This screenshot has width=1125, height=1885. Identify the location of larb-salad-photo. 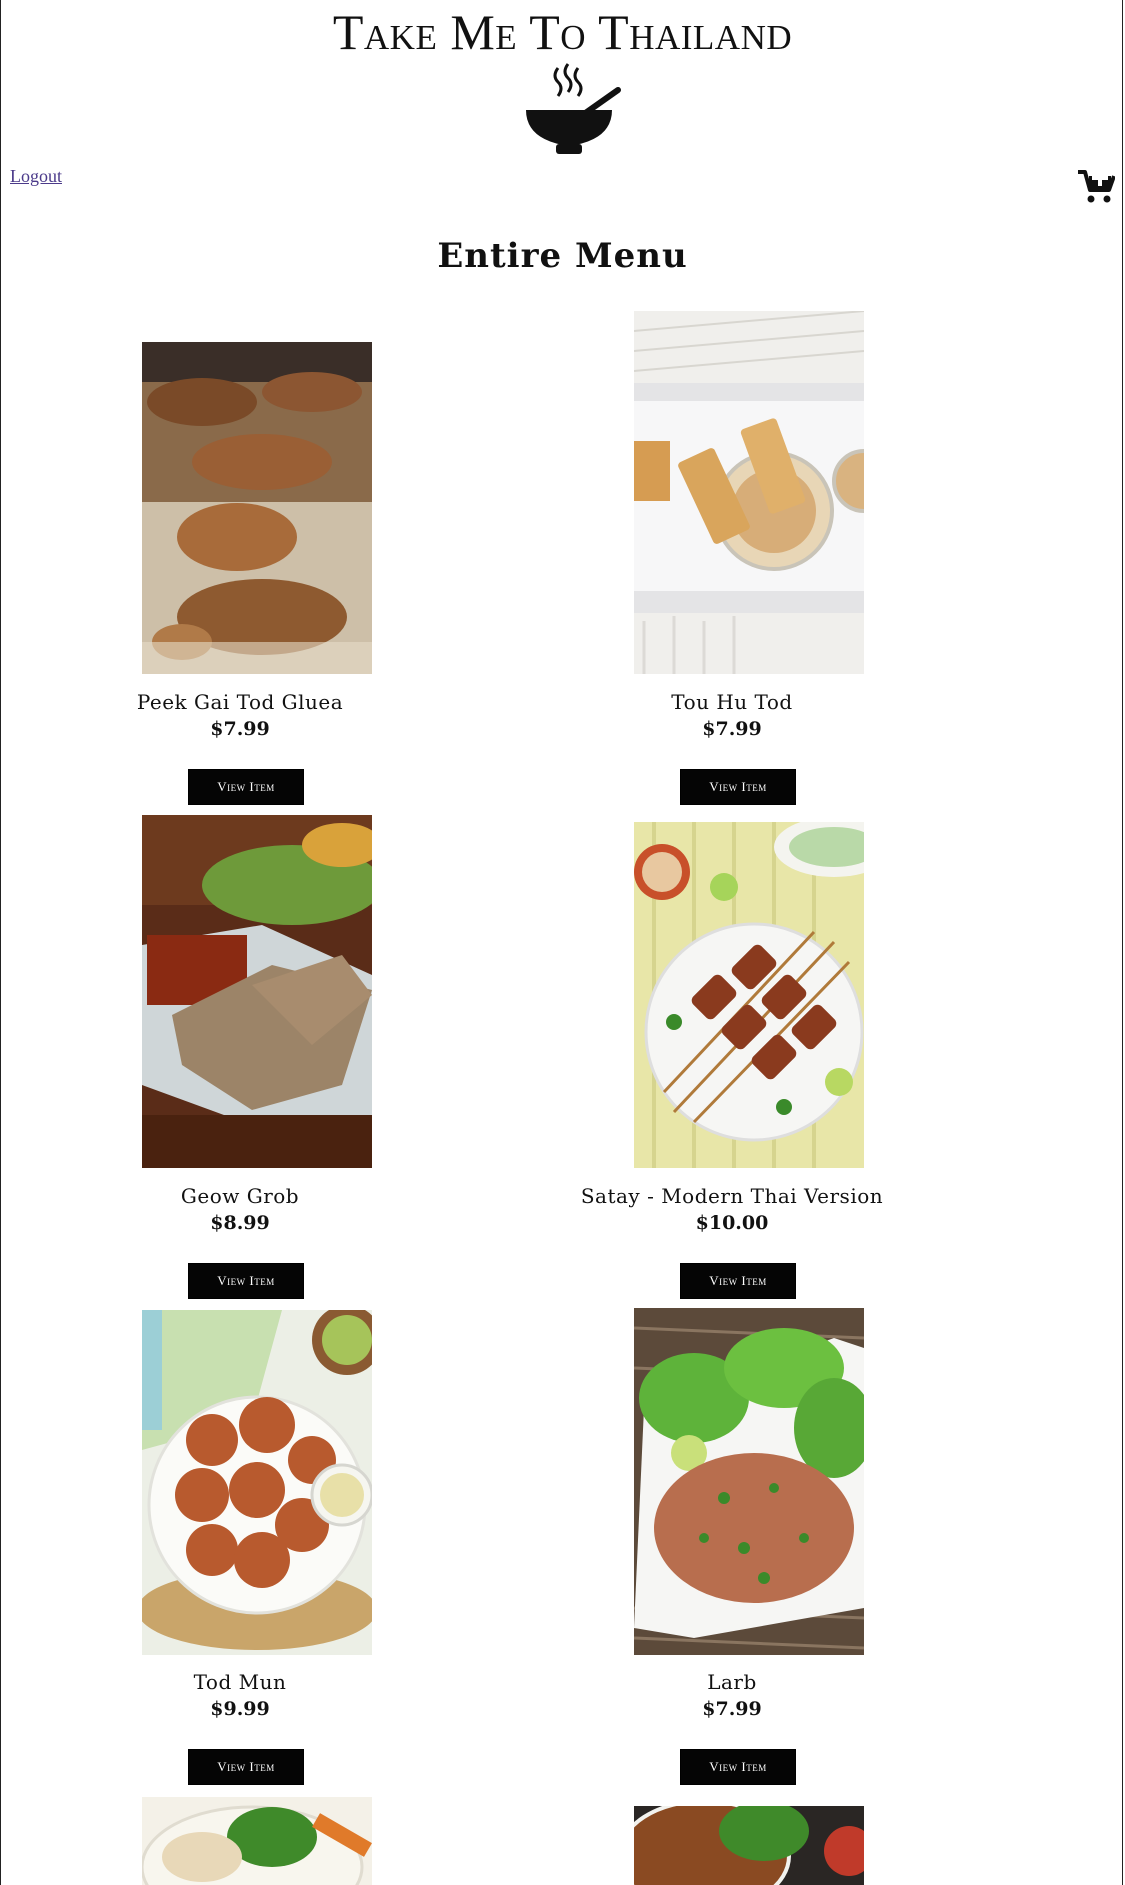
(749, 1481).